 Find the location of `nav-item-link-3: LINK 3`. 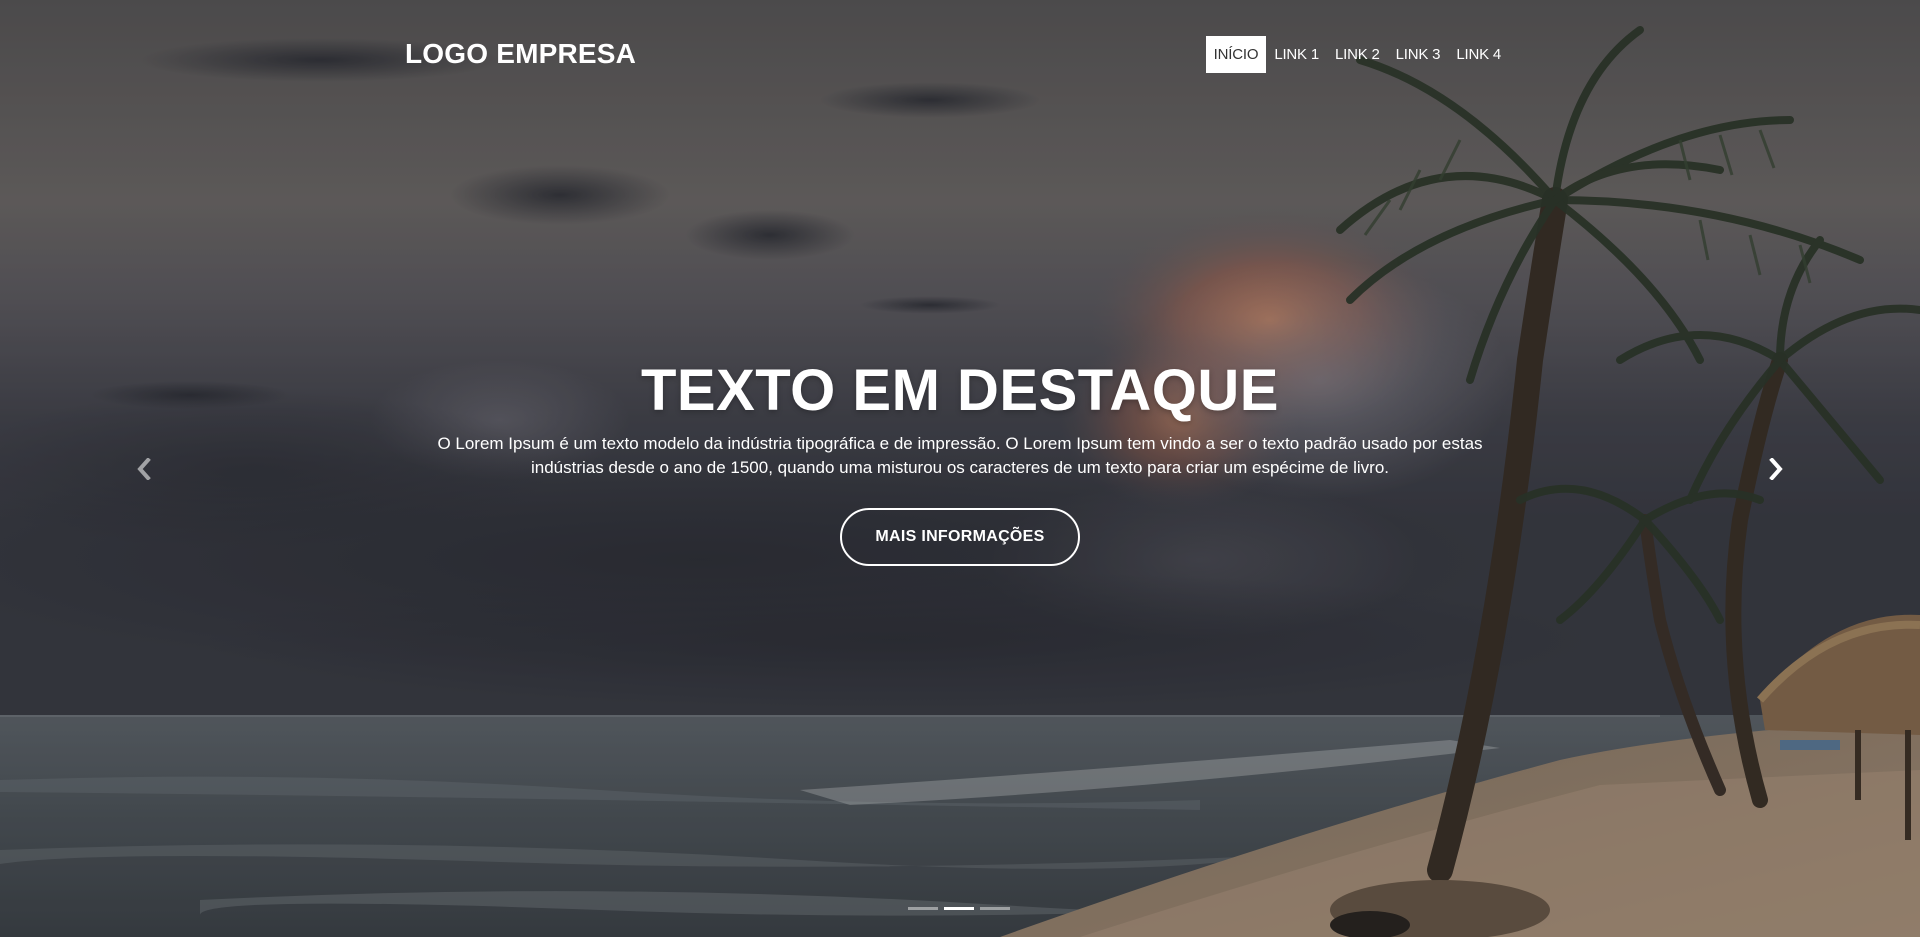

nav-item-link-3: LINK 3 is located at coordinates (1418, 54).